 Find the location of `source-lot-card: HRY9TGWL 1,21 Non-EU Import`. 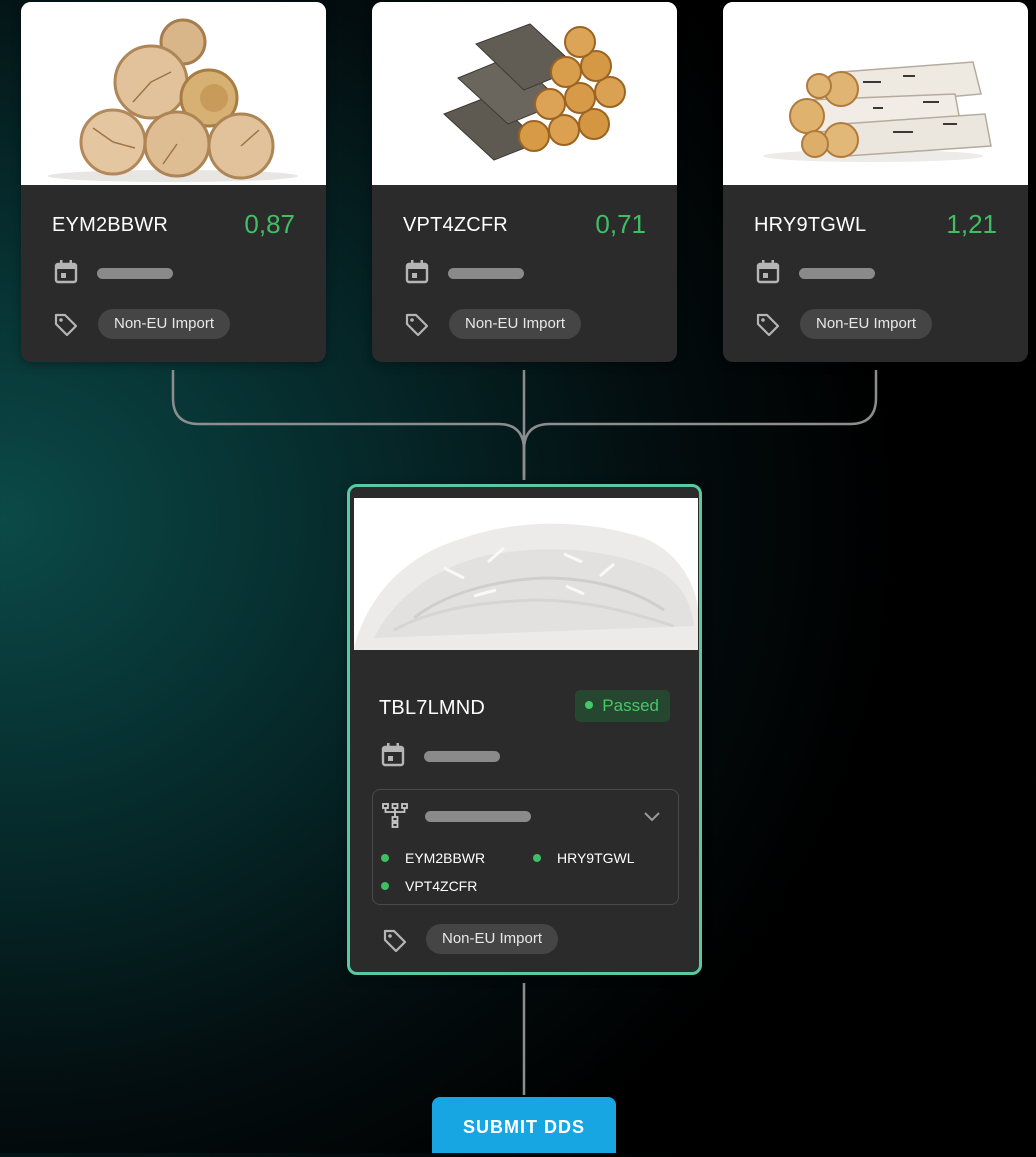

source-lot-card: HRY9TGWL 1,21 Non-EU Import is located at coordinates (875, 182).